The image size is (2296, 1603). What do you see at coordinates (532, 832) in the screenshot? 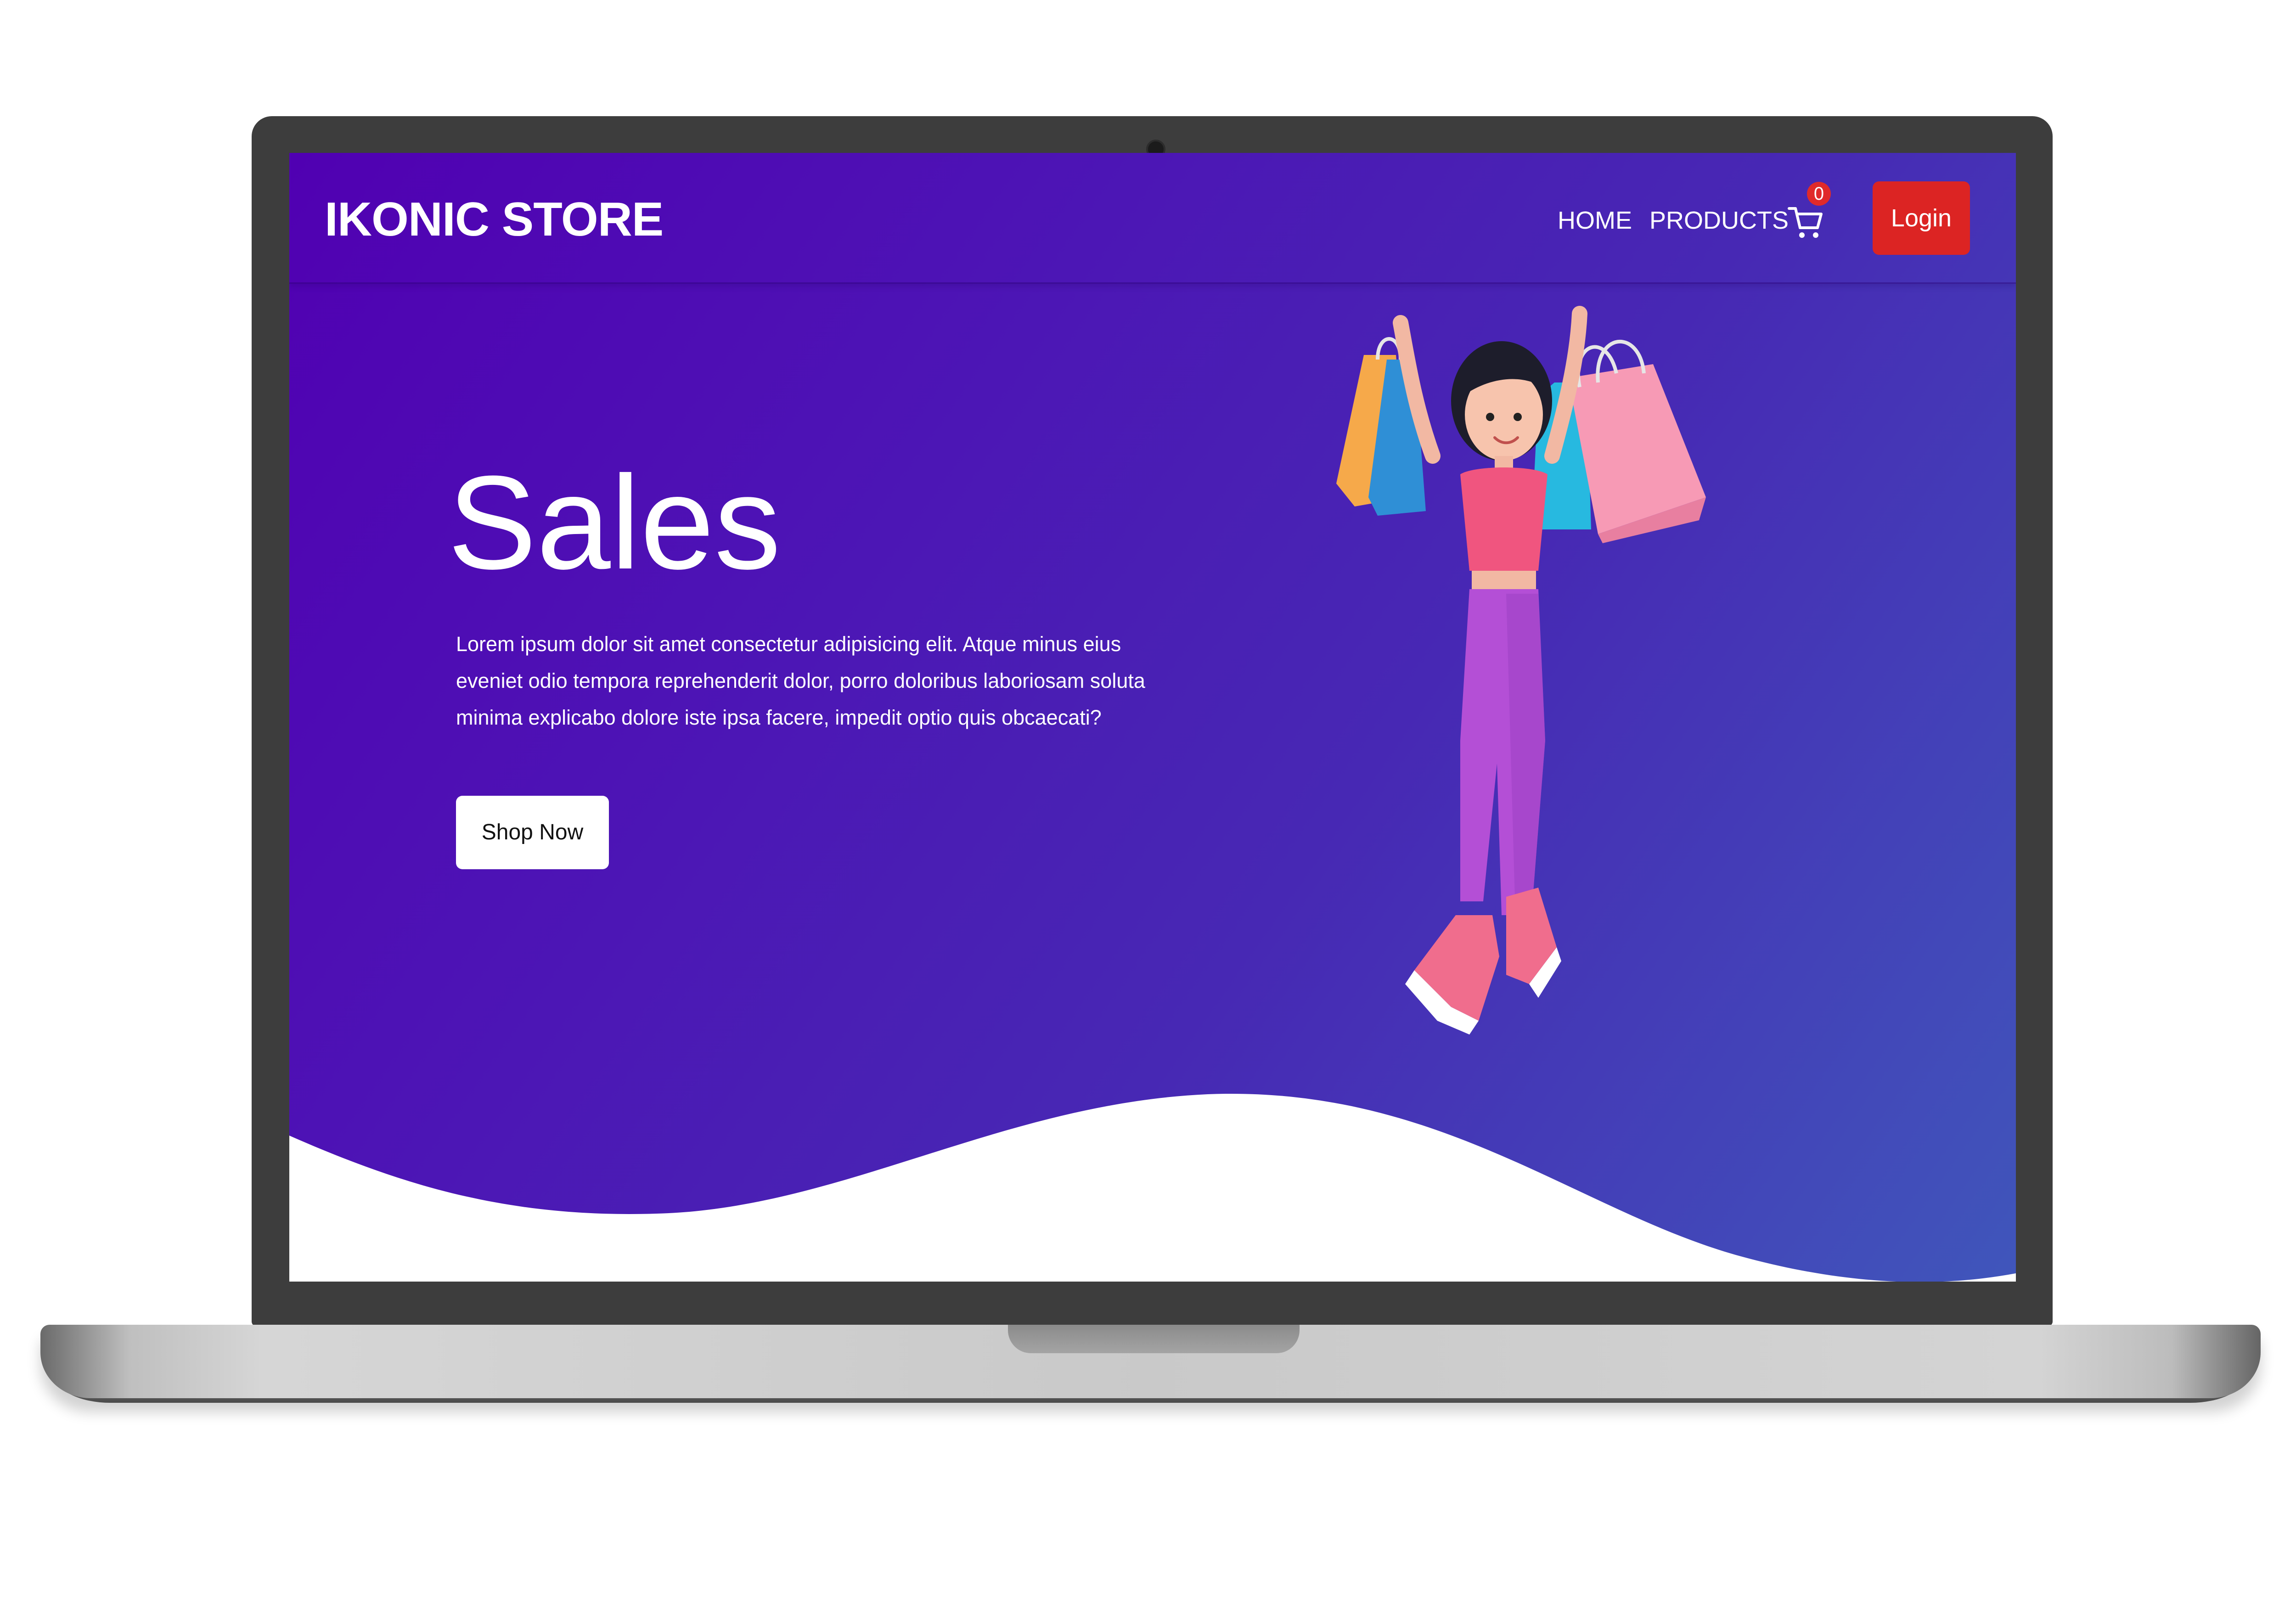
I see `shop-now-button: Shop Now` at bounding box center [532, 832].